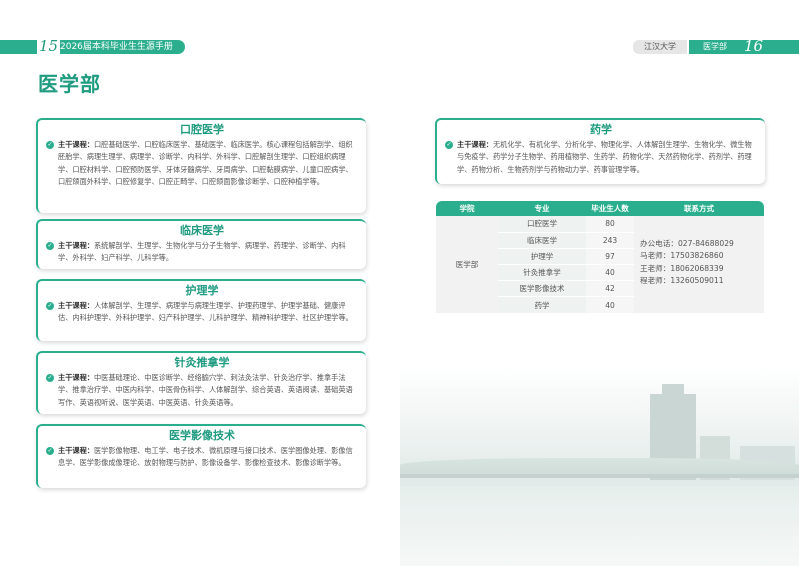  Describe the element at coordinates (754, 46) in the screenshot. I see `page-number-right: 16` at that location.